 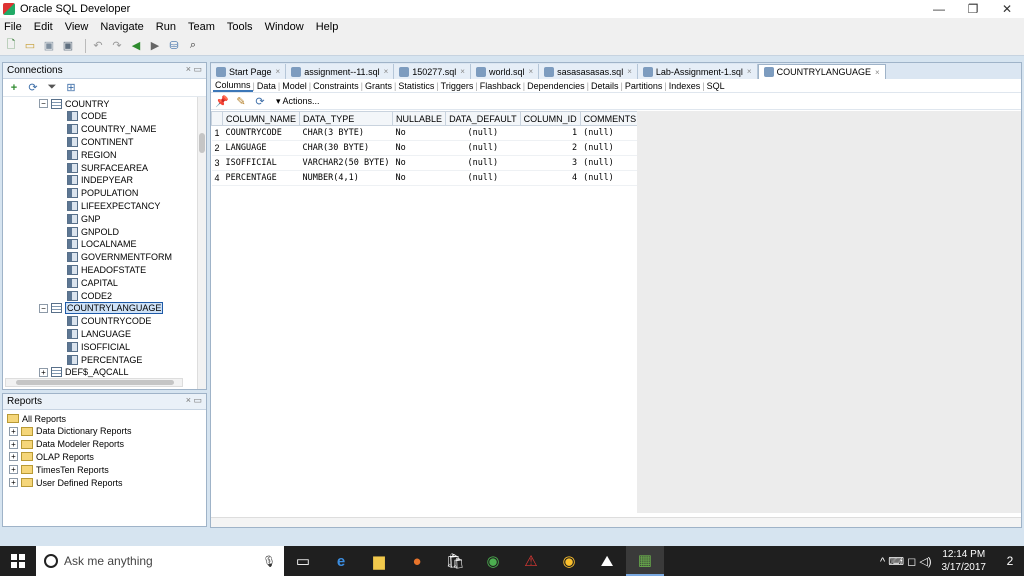 What do you see at coordinates (113, 205) in the screenshot?
I see `tree-item-column: LIFEEXPECTANCY` at bounding box center [113, 205].